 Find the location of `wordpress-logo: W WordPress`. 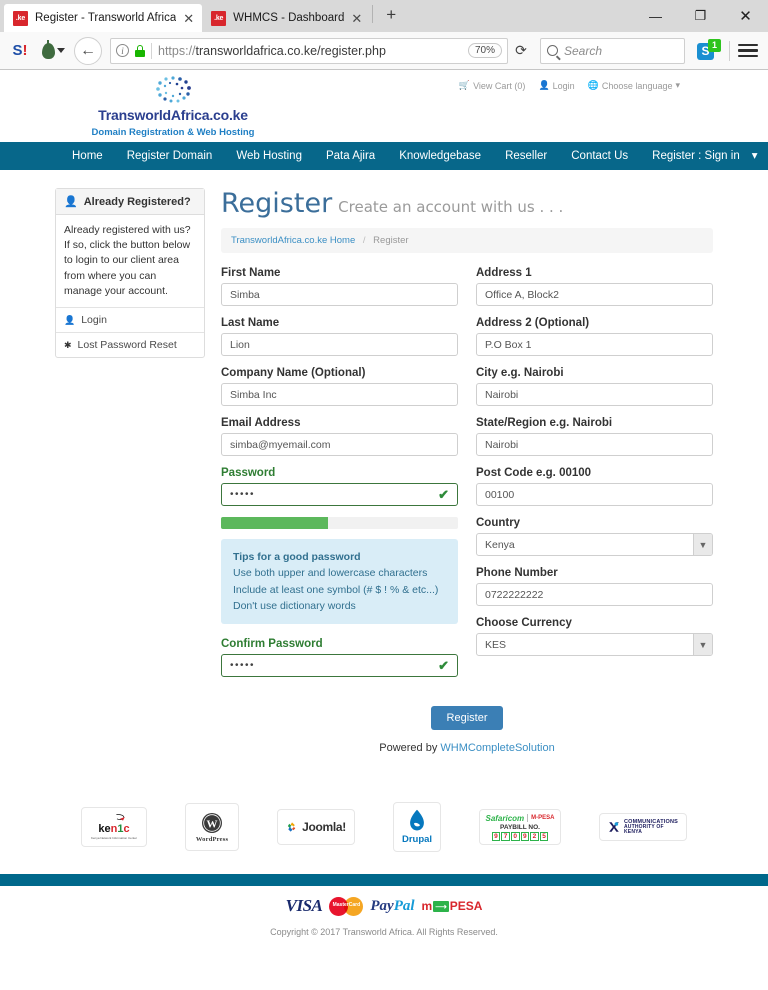

wordpress-logo: W WordPress is located at coordinates (212, 827).